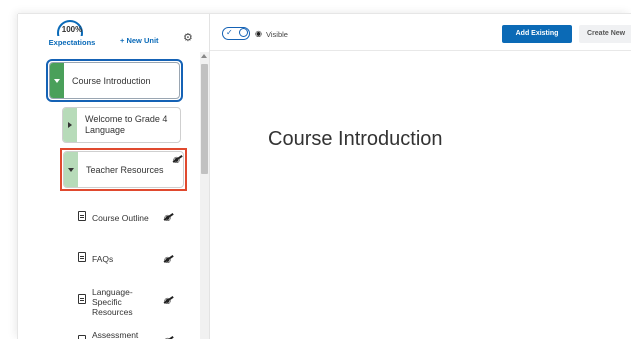 This screenshot has width=631, height=339. Describe the element at coordinates (605, 34) in the screenshot. I see `create-new-button: Create New` at that location.